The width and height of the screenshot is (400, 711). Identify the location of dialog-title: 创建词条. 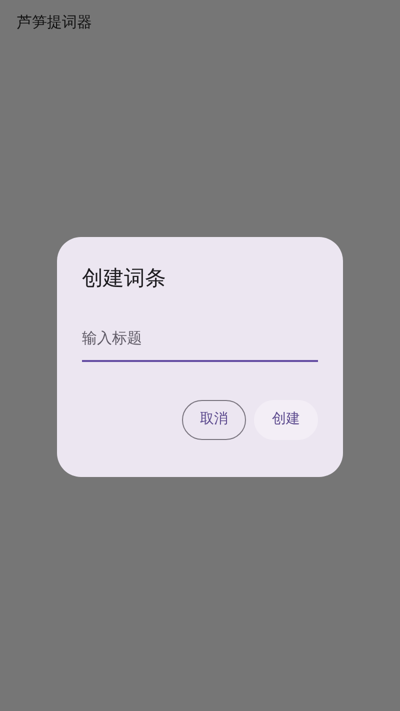
(124, 278).